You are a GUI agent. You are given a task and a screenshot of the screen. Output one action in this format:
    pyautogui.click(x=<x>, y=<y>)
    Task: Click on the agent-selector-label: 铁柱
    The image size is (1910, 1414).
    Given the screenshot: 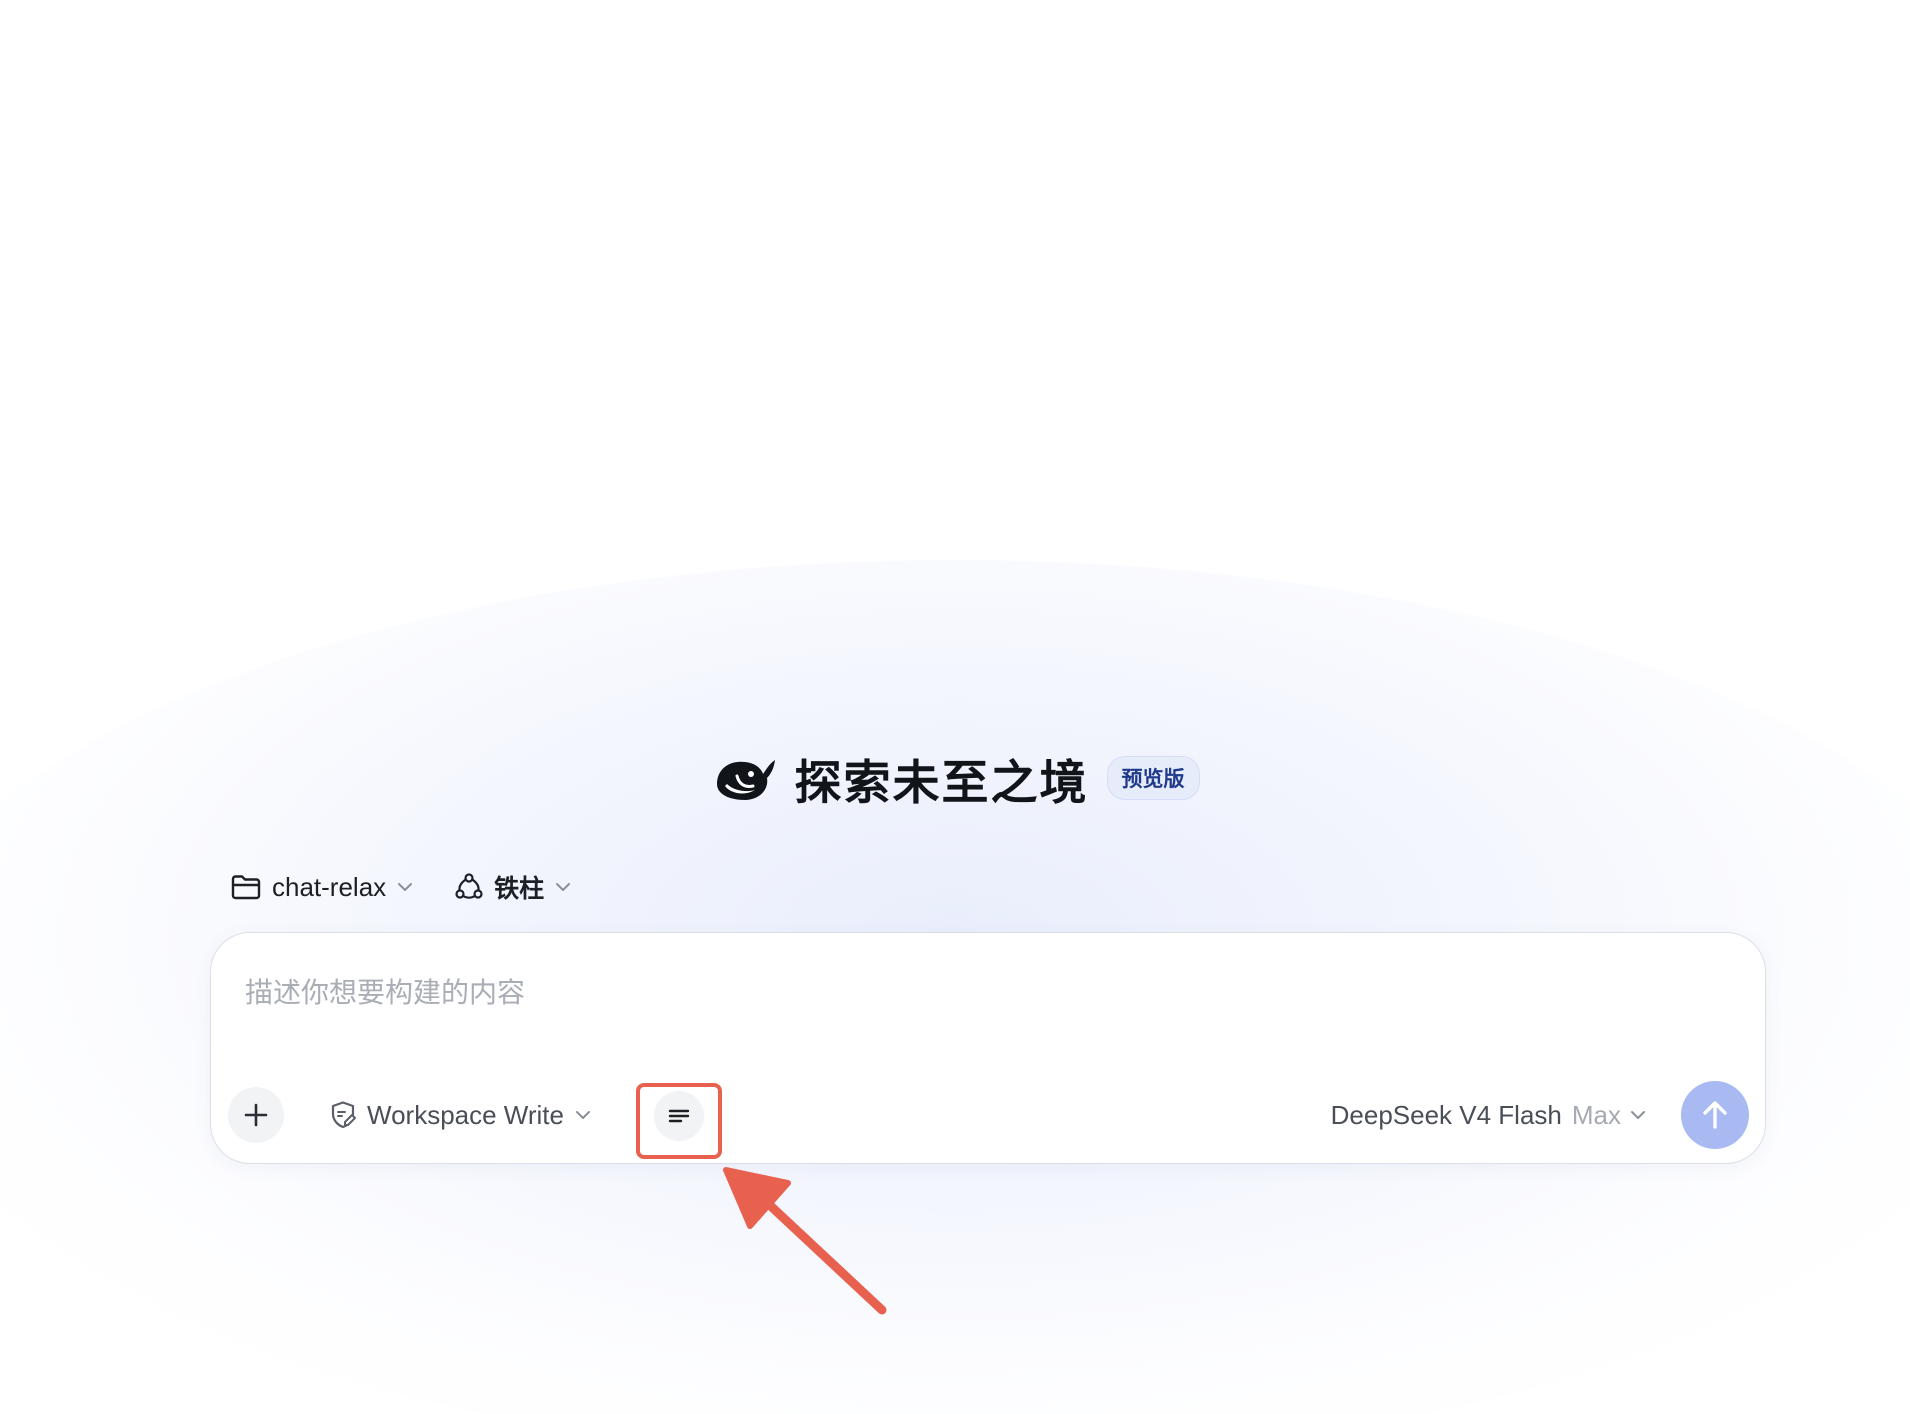 What is the action you would take?
    pyautogui.click(x=519, y=888)
    